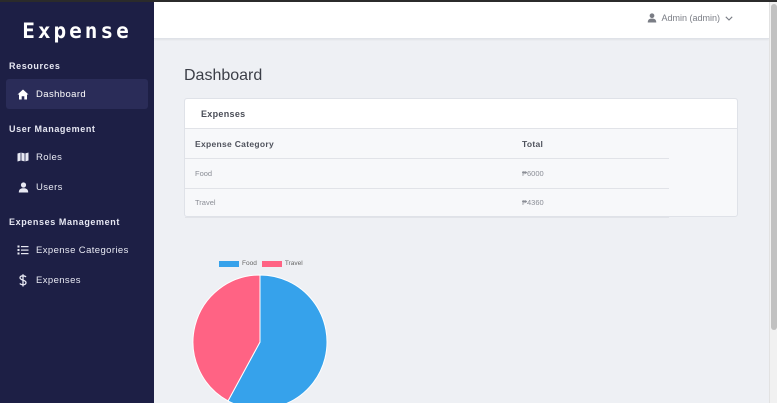 The width and height of the screenshot is (777, 403). I want to click on column-header-category: Expense Category, so click(353, 144).